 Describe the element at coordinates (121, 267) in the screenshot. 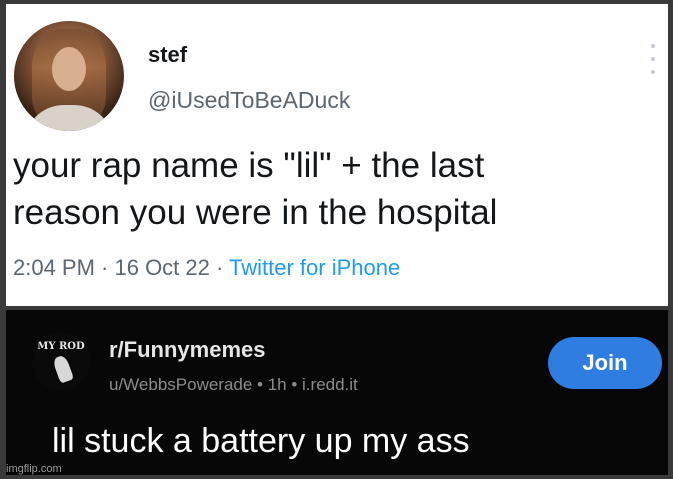

I see `tweet-timestamp: 2:04 PM · 16 Oct 22 ·` at that location.